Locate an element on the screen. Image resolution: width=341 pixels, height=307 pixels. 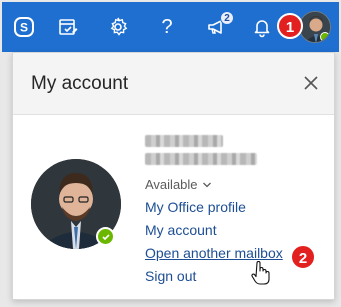
close-icon is located at coordinates (311, 83).